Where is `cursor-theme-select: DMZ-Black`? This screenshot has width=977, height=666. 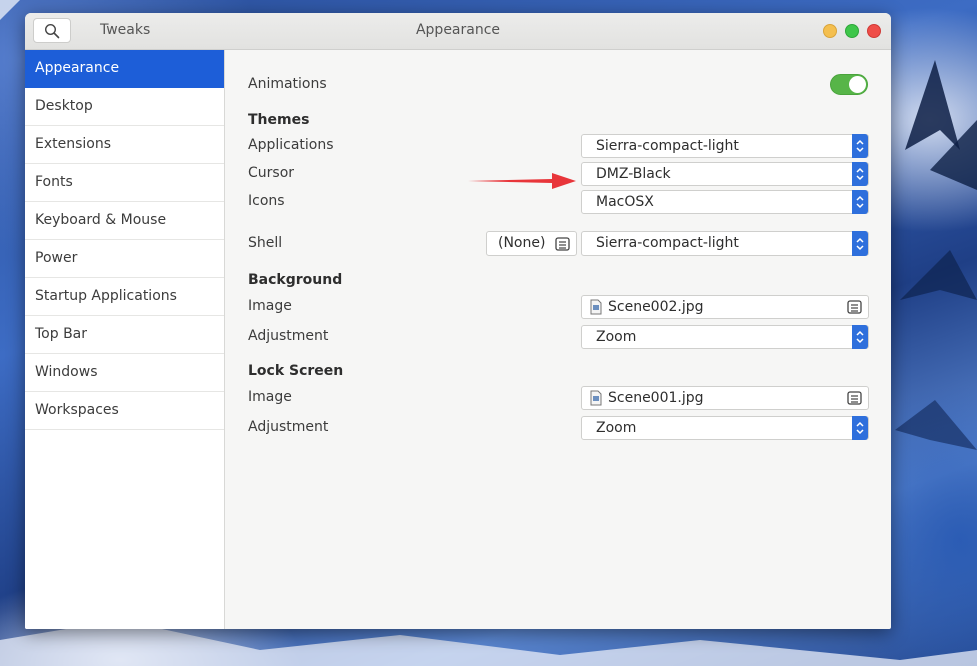
cursor-theme-select: DMZ-Black is located at coordinates (725, 174).